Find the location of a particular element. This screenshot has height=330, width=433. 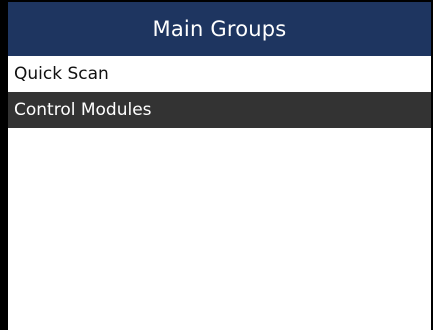

menu-item-label: Quick Scan is located at coordinates (61, 74).